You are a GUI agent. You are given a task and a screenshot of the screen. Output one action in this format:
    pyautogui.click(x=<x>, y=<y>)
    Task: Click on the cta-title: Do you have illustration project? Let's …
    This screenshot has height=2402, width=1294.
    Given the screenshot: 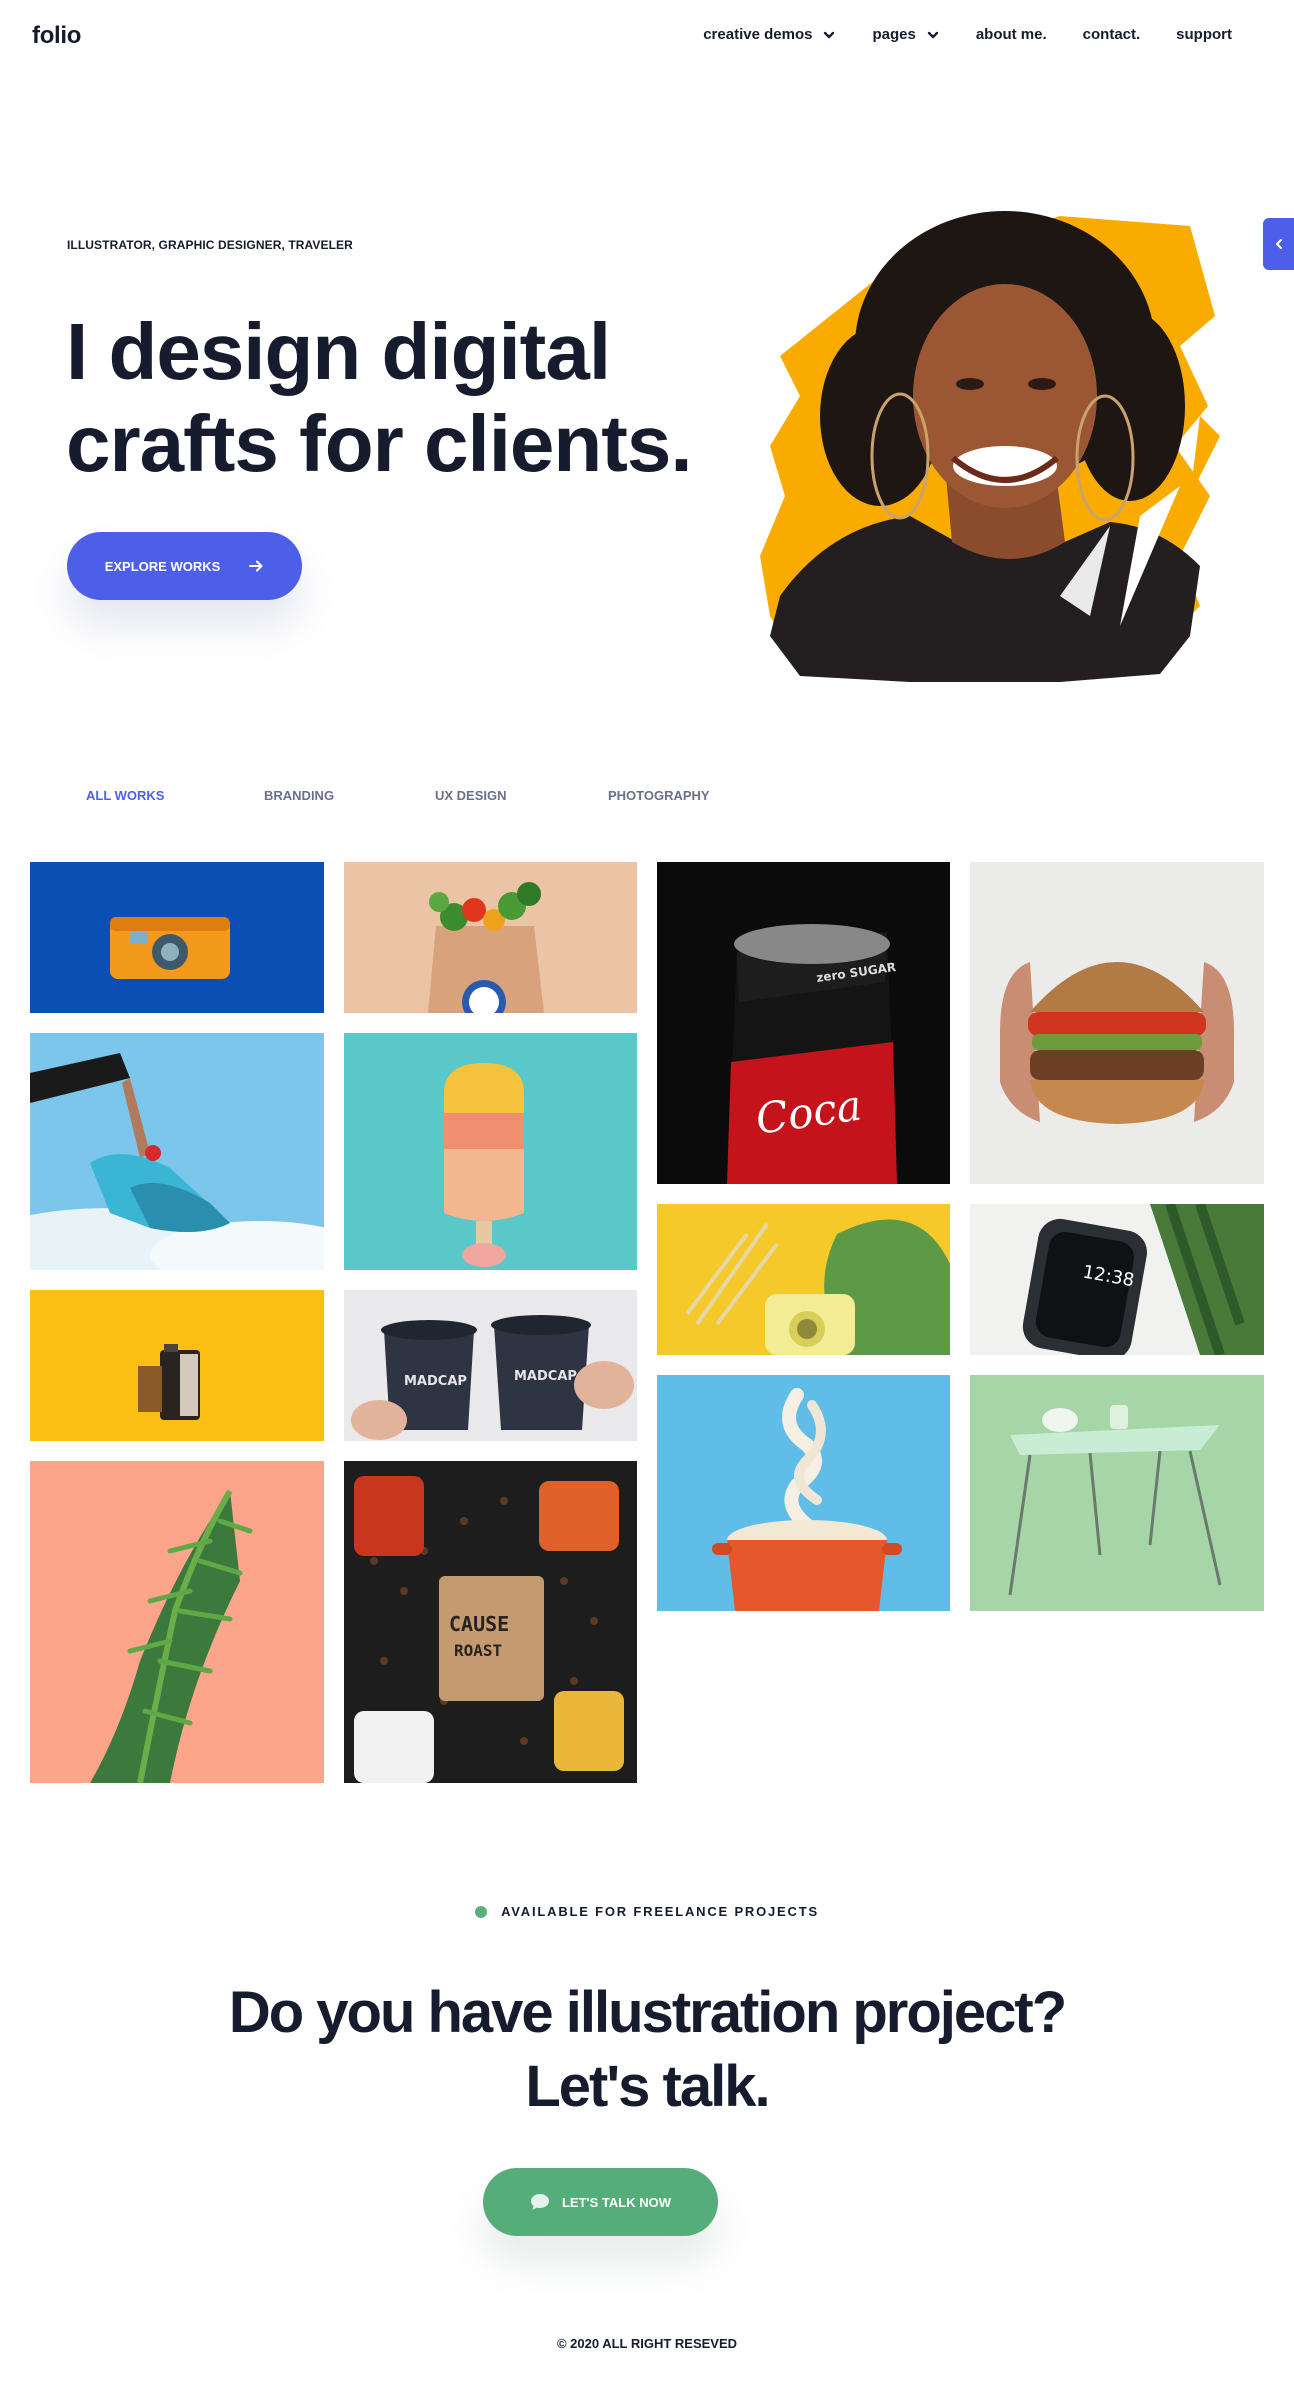 What is the action you would take?
    pyautogui.click(x=647, y=2049)
    